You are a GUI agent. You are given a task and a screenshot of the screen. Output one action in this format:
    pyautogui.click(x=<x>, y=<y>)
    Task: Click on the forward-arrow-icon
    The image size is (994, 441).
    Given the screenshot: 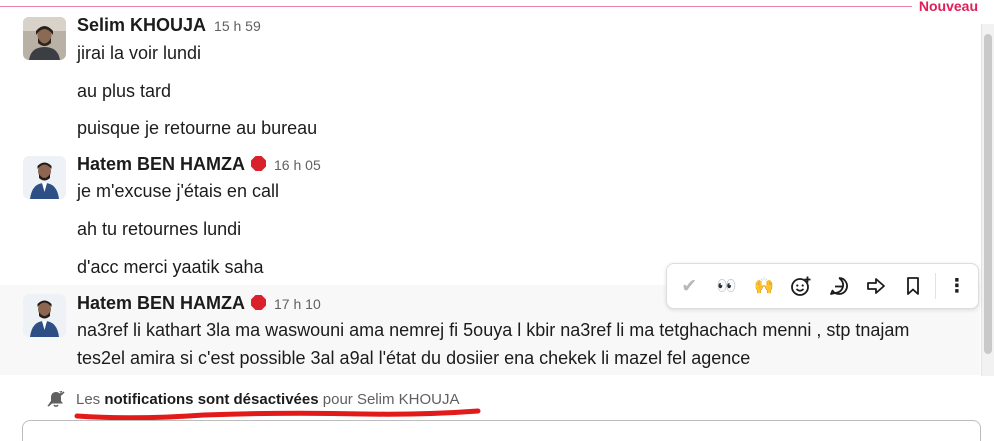 What is the action you would take?
    pyautogui.click(x=876, y=286)
    